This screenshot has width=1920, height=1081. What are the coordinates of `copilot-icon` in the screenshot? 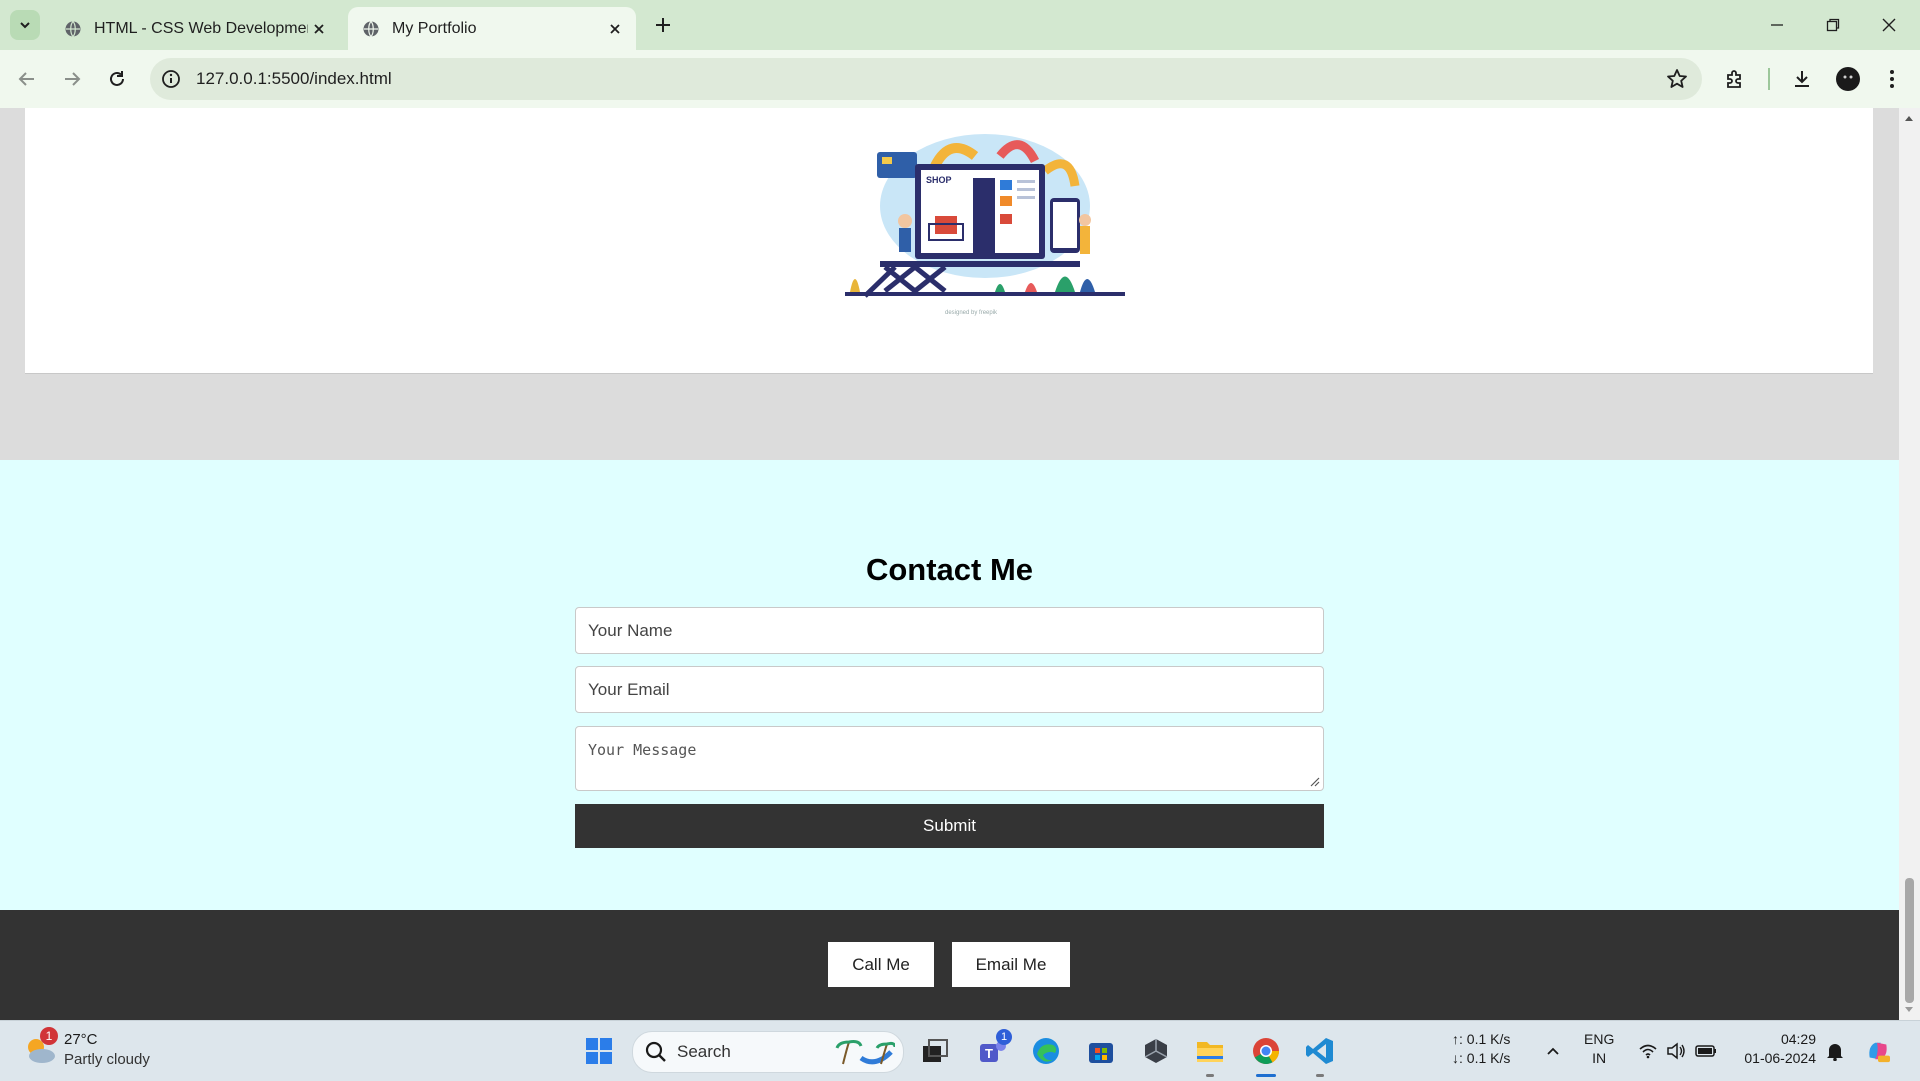 It's located at (1879, 1052).